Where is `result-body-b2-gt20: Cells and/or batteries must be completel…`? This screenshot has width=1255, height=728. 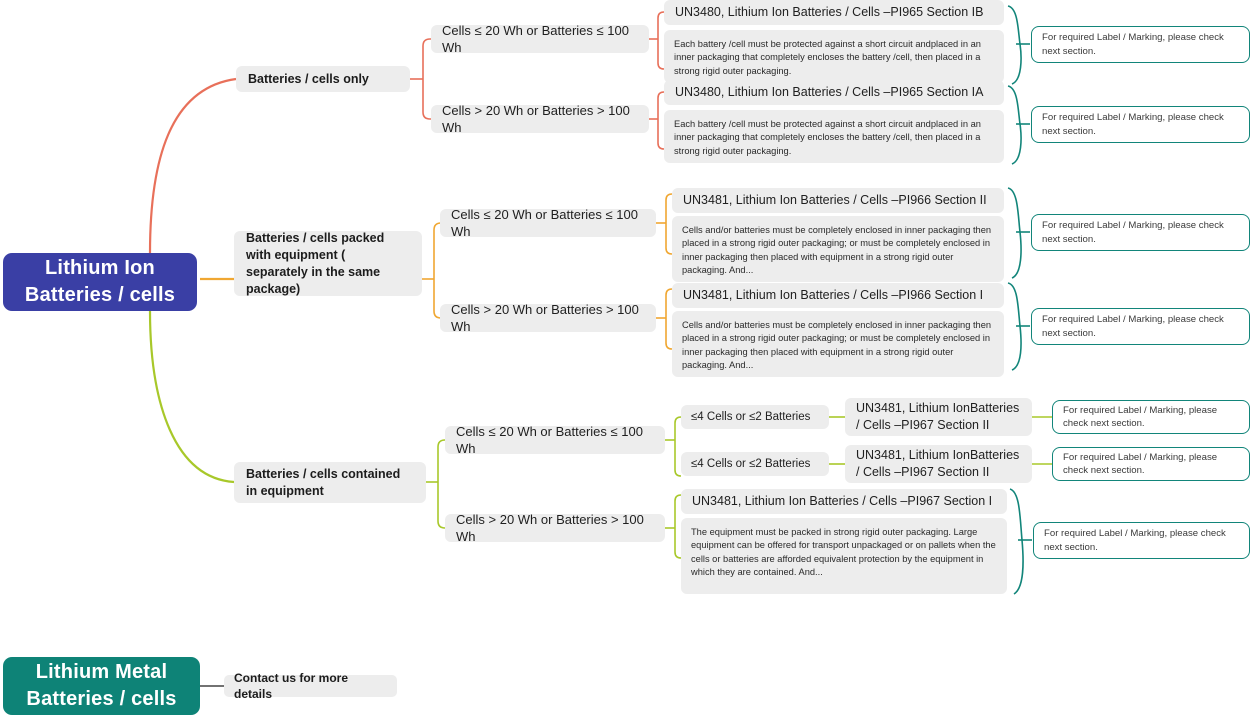
result-body-b2-gt20: Cells and/or batteries must be completel… is located at coordinates (838, 344).